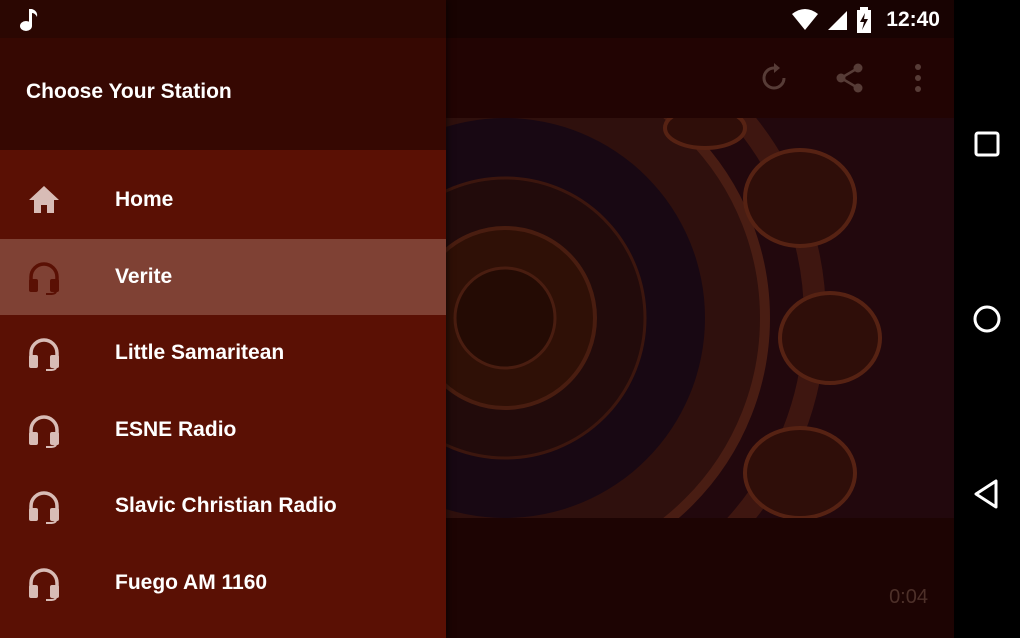 This screenshot has width=1020, height=638. What do you see at coordinates (913, 19) in the screenshot?
I see `status-clock: 12:40` at bounding box center [913, 19].